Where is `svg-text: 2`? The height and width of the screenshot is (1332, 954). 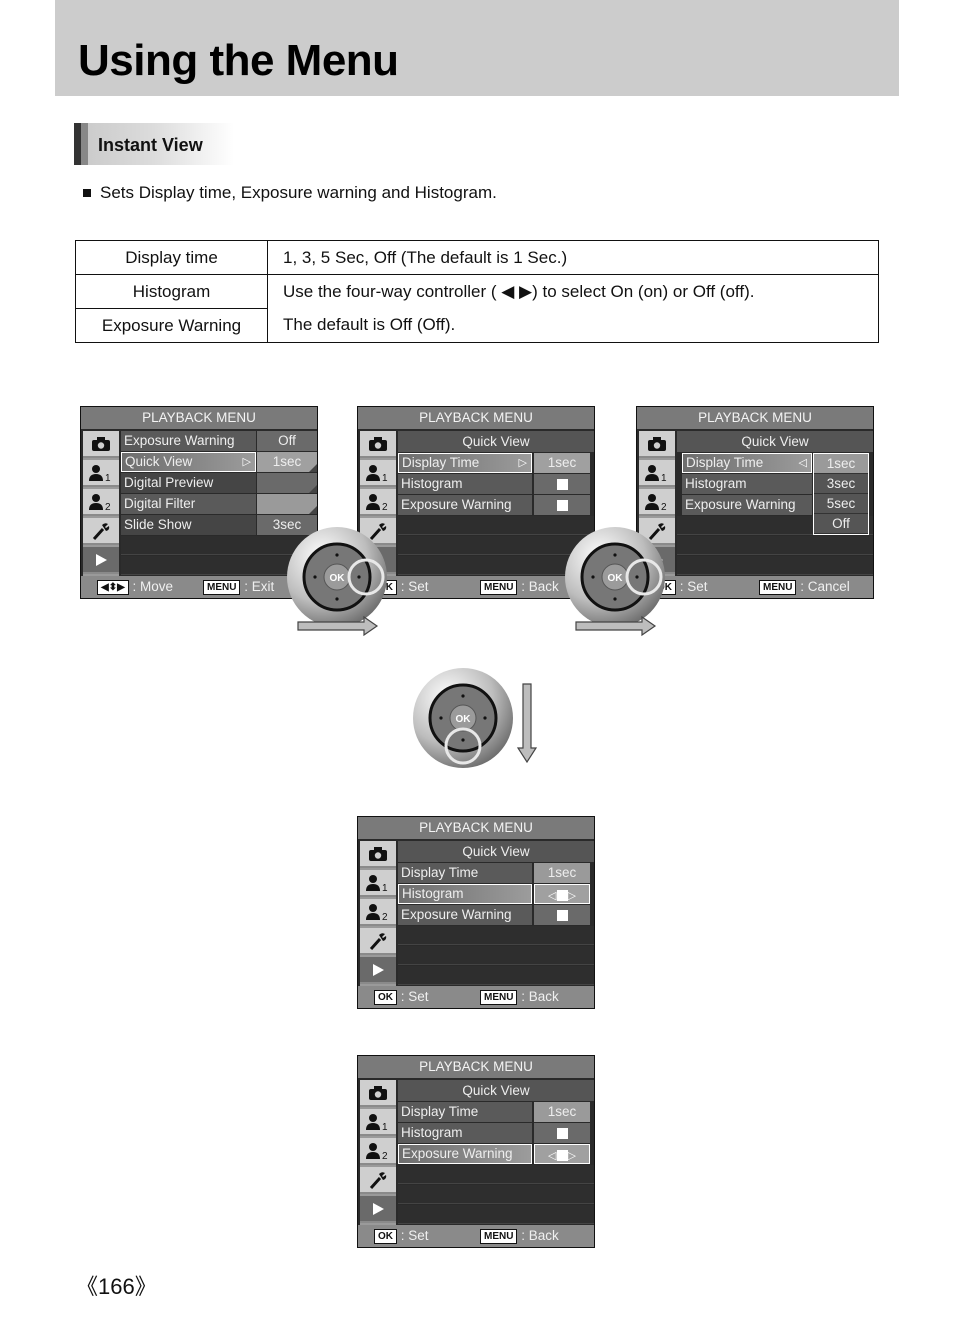 svg-text: 2 is located at coordinates (385, 1155).